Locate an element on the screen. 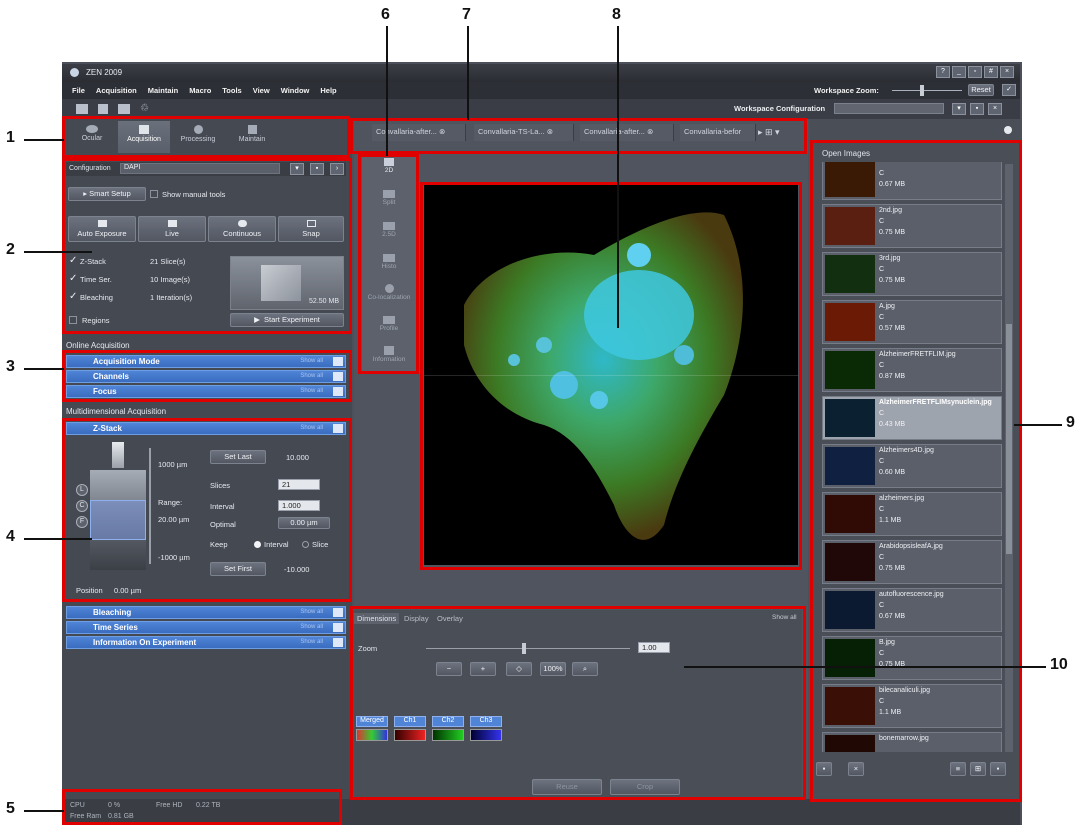 The width and height of the screenshot is (1092, 825). config-close-icon: × is located at coordinates (995, 109).